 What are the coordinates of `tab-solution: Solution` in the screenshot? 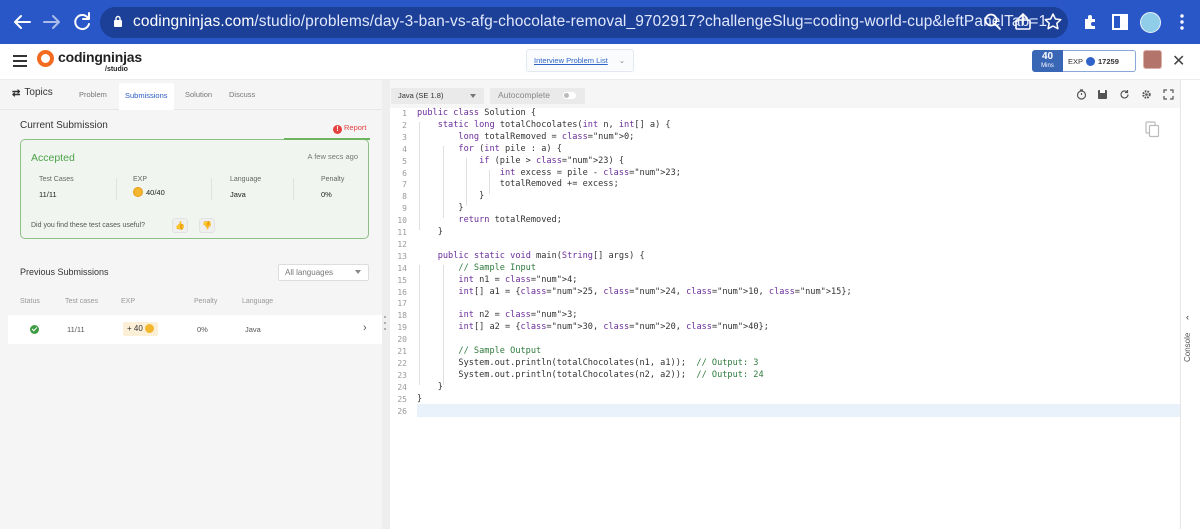 It's located at (198, 94).